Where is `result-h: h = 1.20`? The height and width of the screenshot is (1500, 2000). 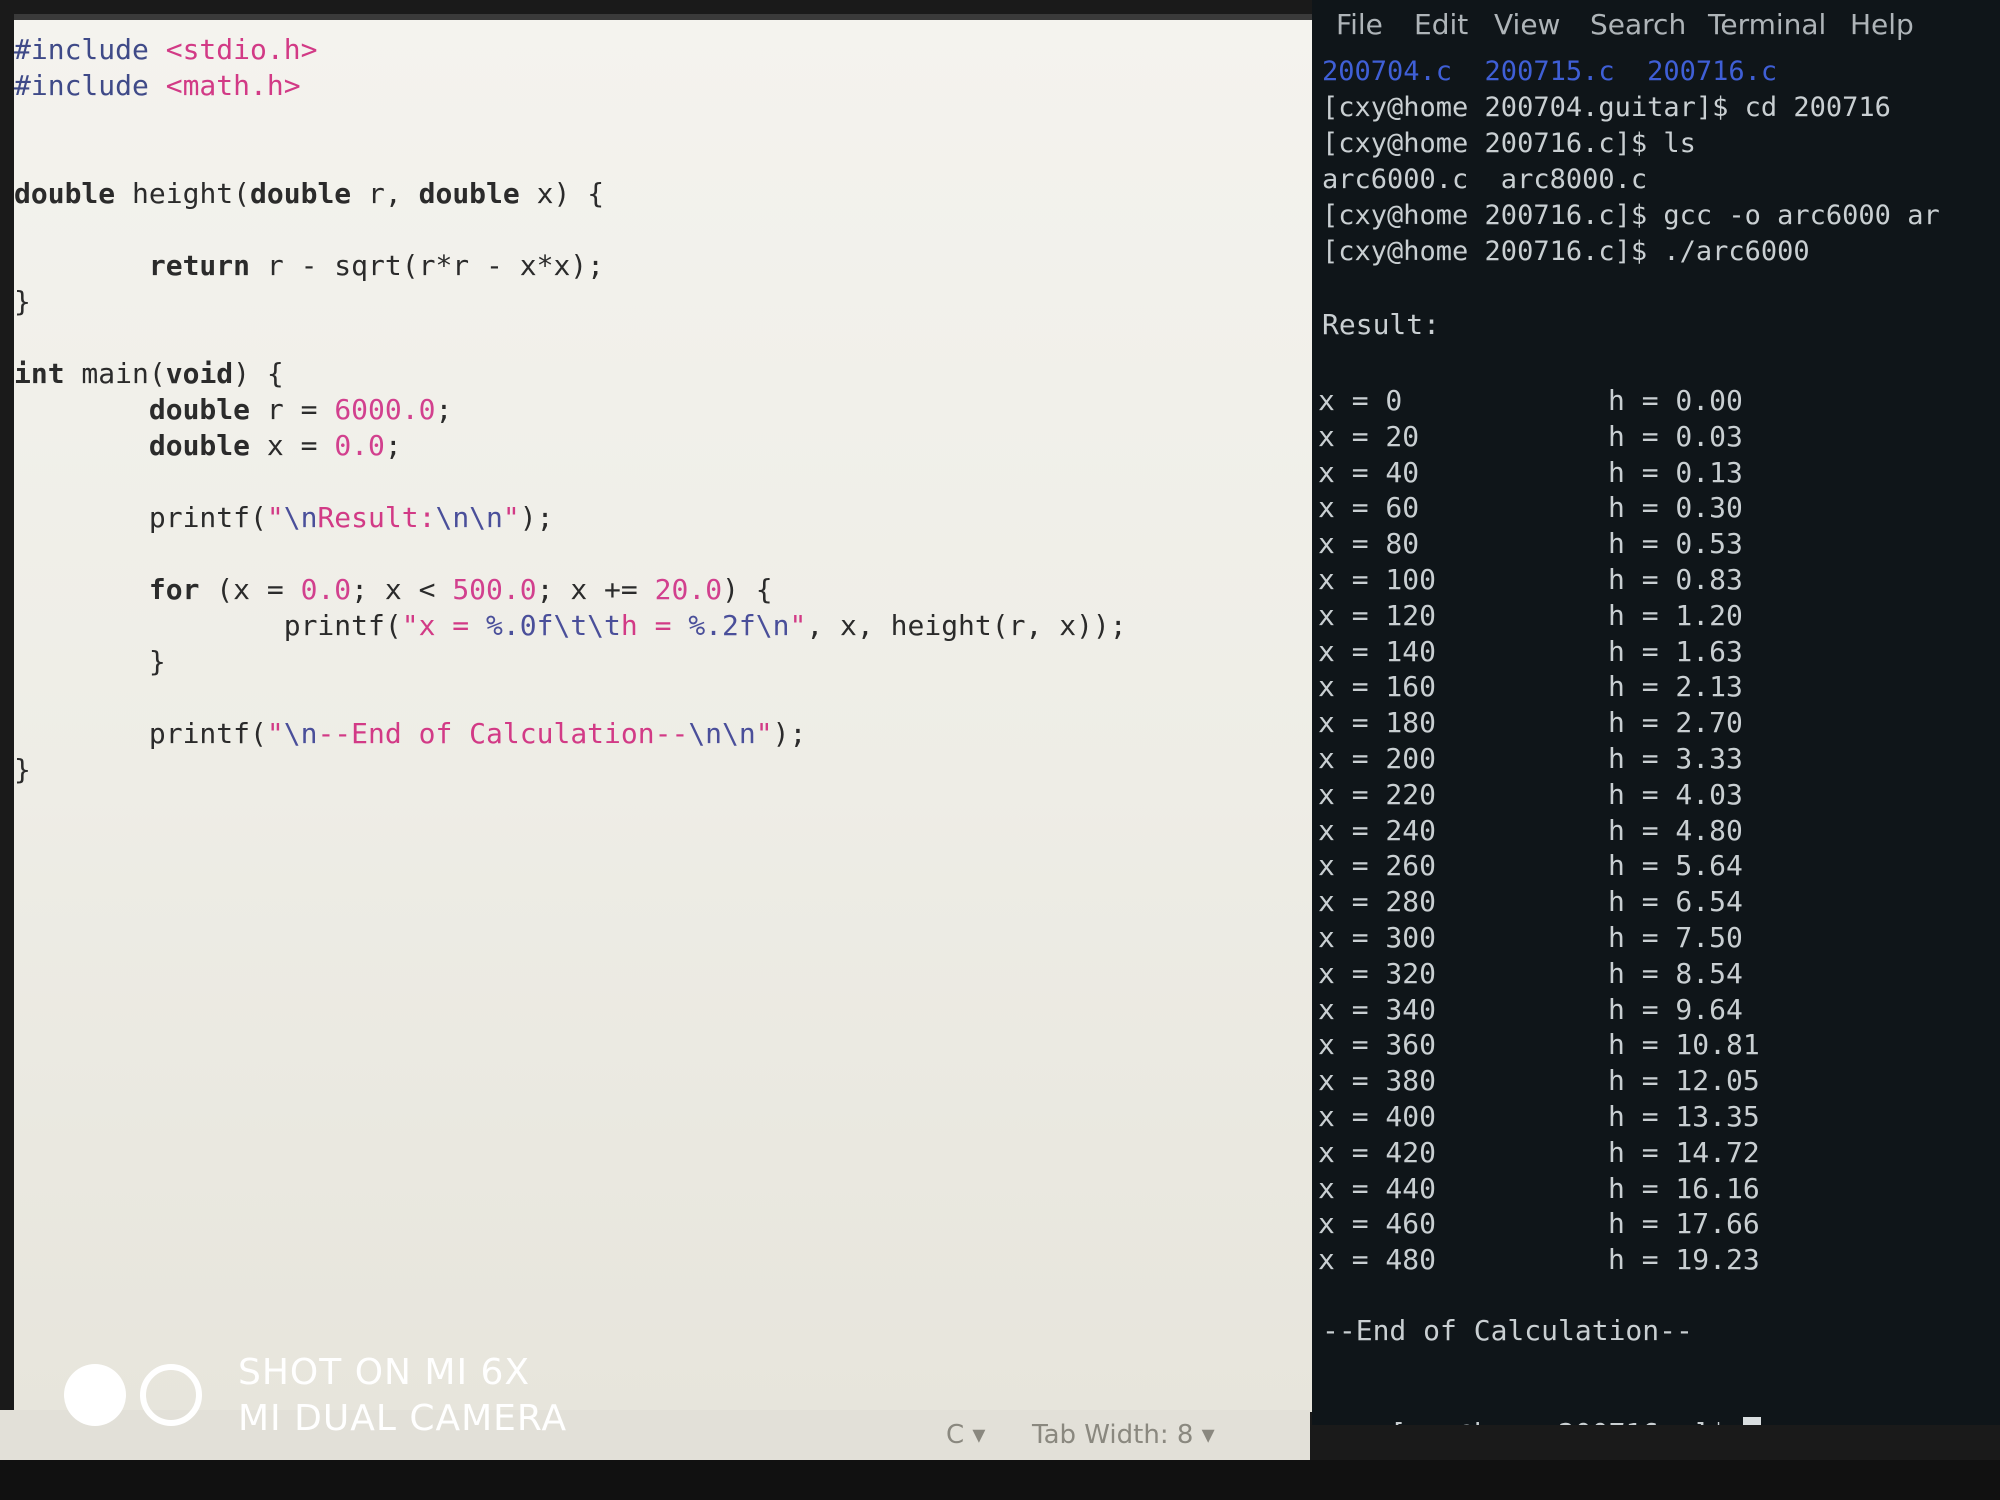
result-h: h = 1.20 is located at coordinates (1675, 615).